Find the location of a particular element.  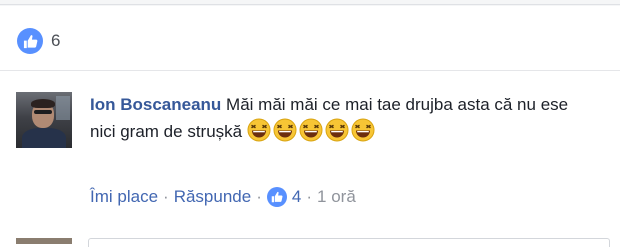

like-link: Îmi place is located at coordinates (124, 197).